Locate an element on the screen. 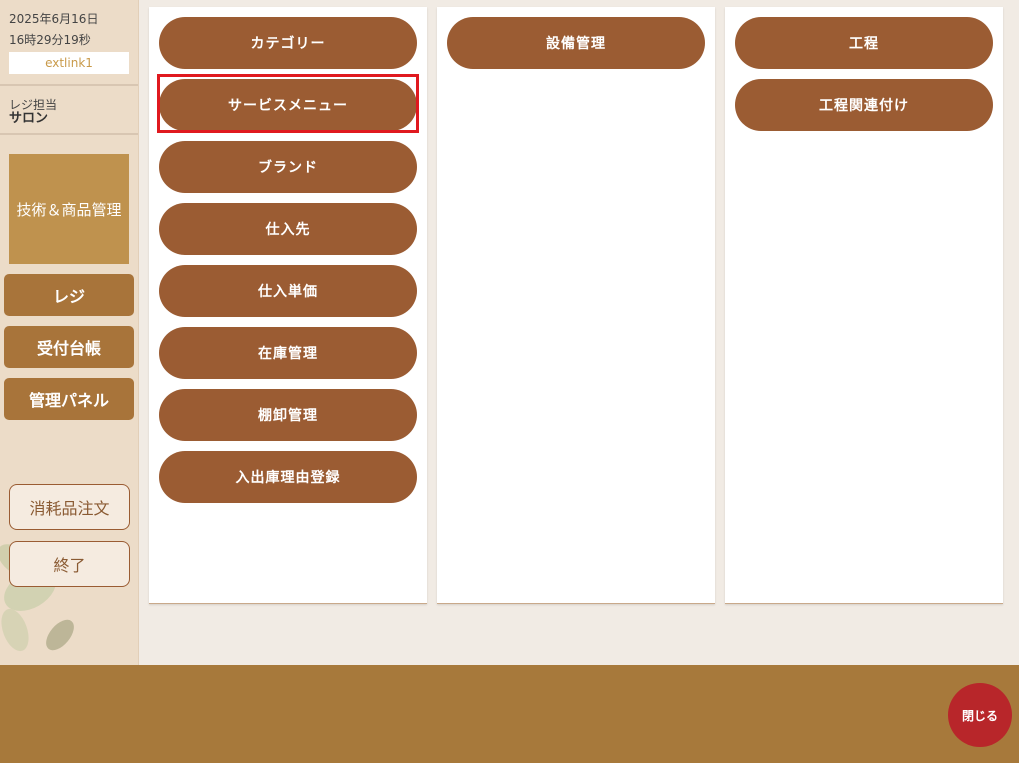  stock-reason-registration-button: 入出庫理由登録 is located at coordinates (288, 477).